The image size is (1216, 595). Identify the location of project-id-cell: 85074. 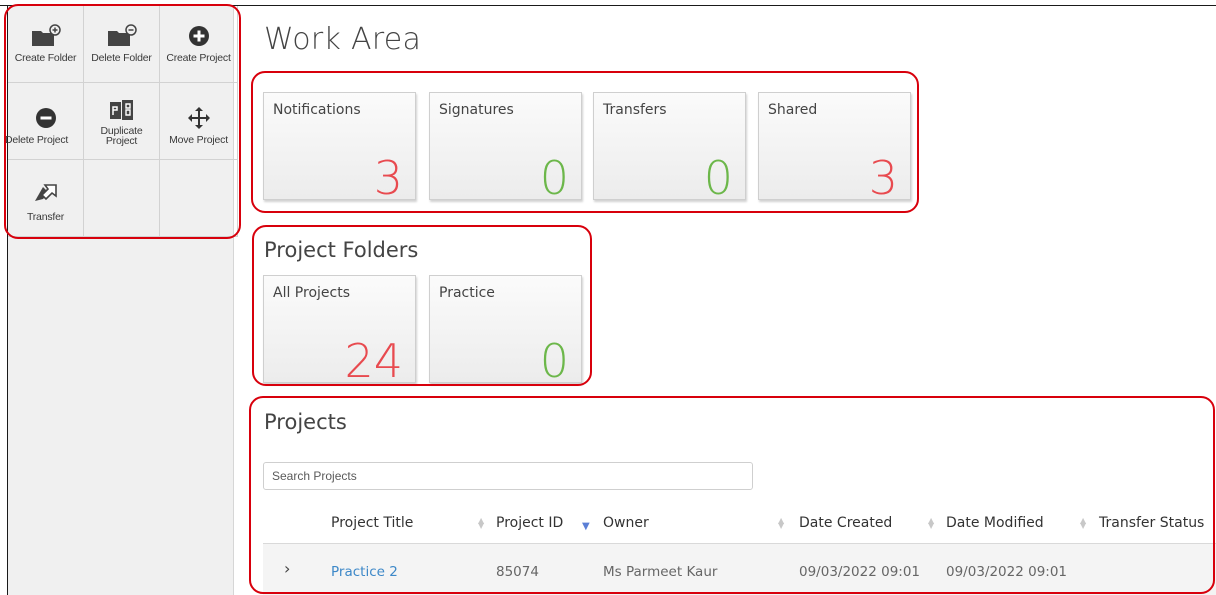
(517, 572).